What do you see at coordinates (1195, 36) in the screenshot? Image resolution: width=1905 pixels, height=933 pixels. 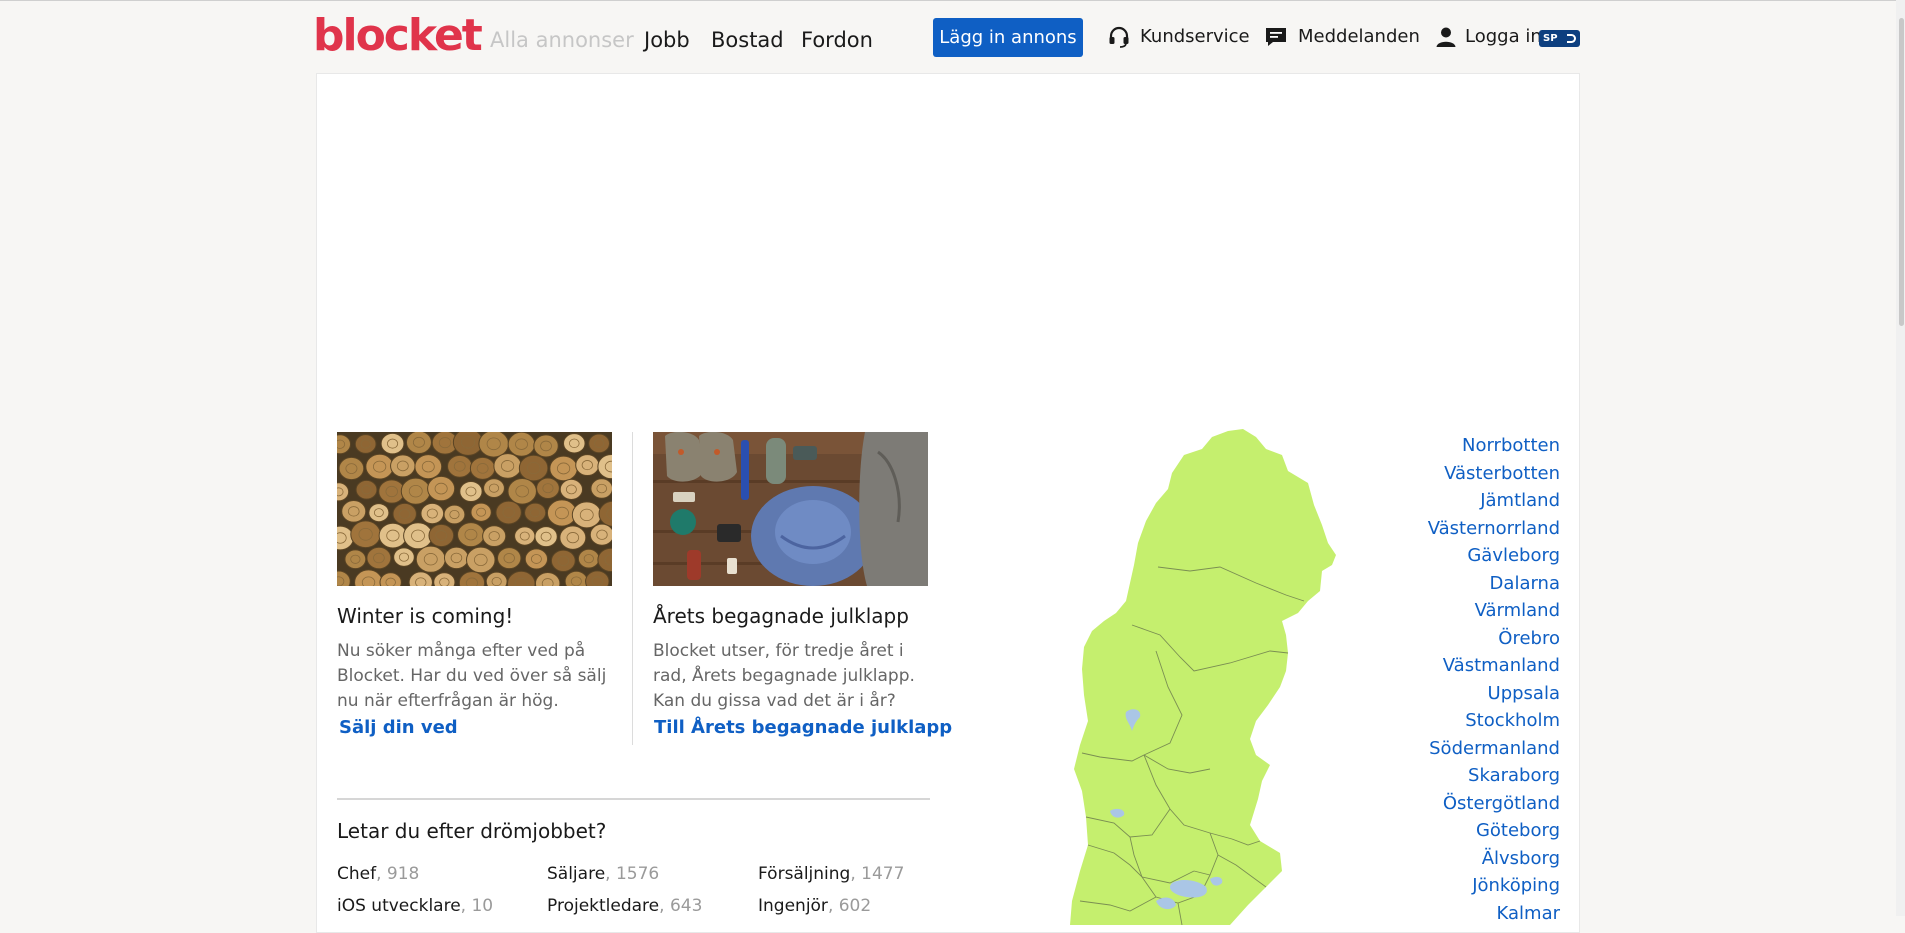 I see `customer-service-label: Kundservice` at bounding box center [1195, 36].